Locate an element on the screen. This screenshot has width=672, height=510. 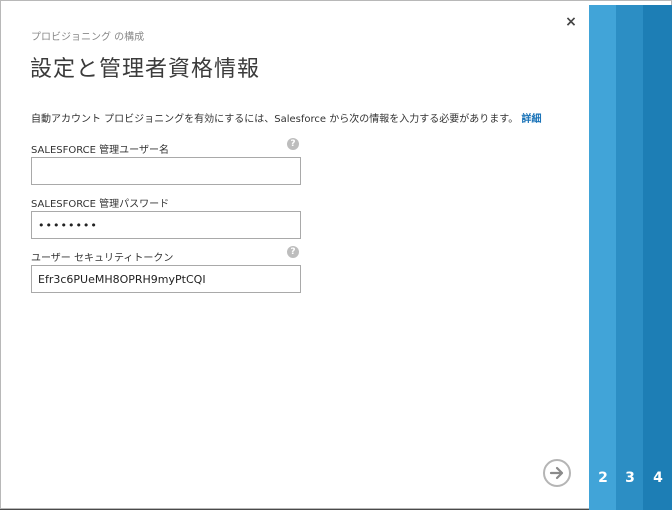
step-4-number: 4 is located at coordinates (658, 478).